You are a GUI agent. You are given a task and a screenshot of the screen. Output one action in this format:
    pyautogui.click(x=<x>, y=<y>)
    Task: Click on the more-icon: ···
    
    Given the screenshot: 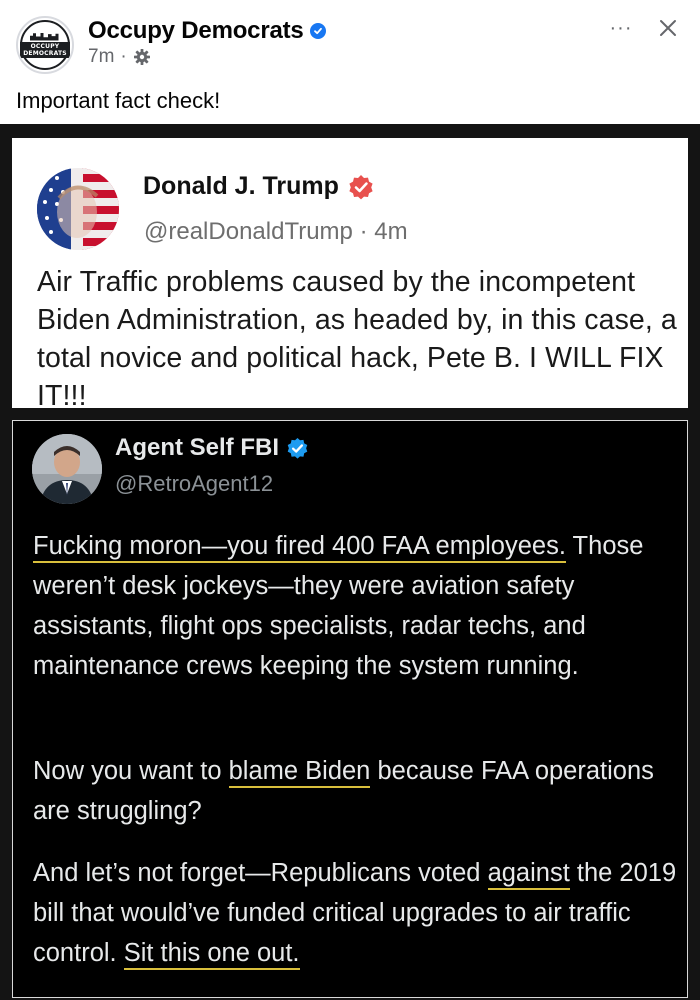 What is the action you would take?
    pyautogui.click(x=621, y=27)
    